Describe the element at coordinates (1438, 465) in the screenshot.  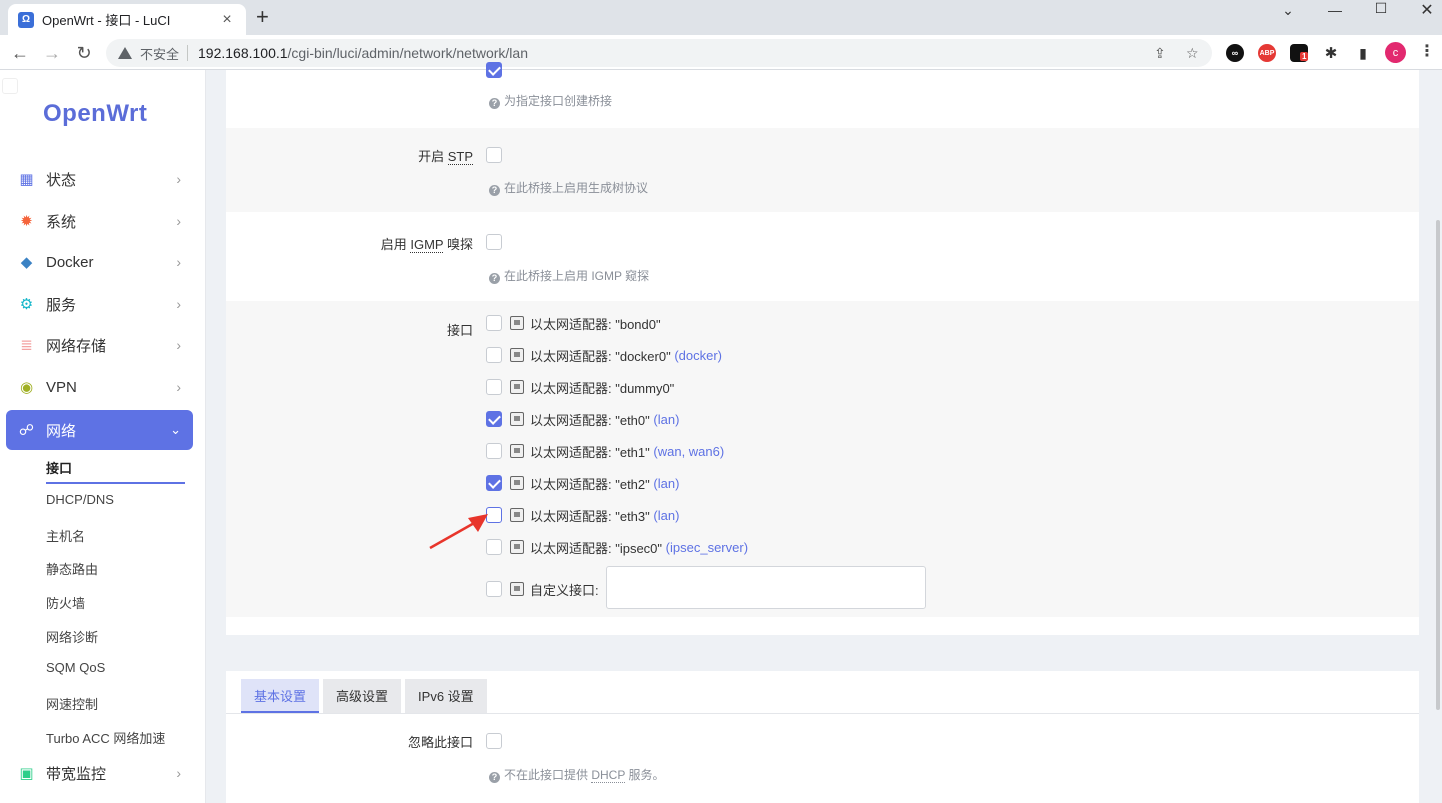
I see `page-scrollbar` at that location.